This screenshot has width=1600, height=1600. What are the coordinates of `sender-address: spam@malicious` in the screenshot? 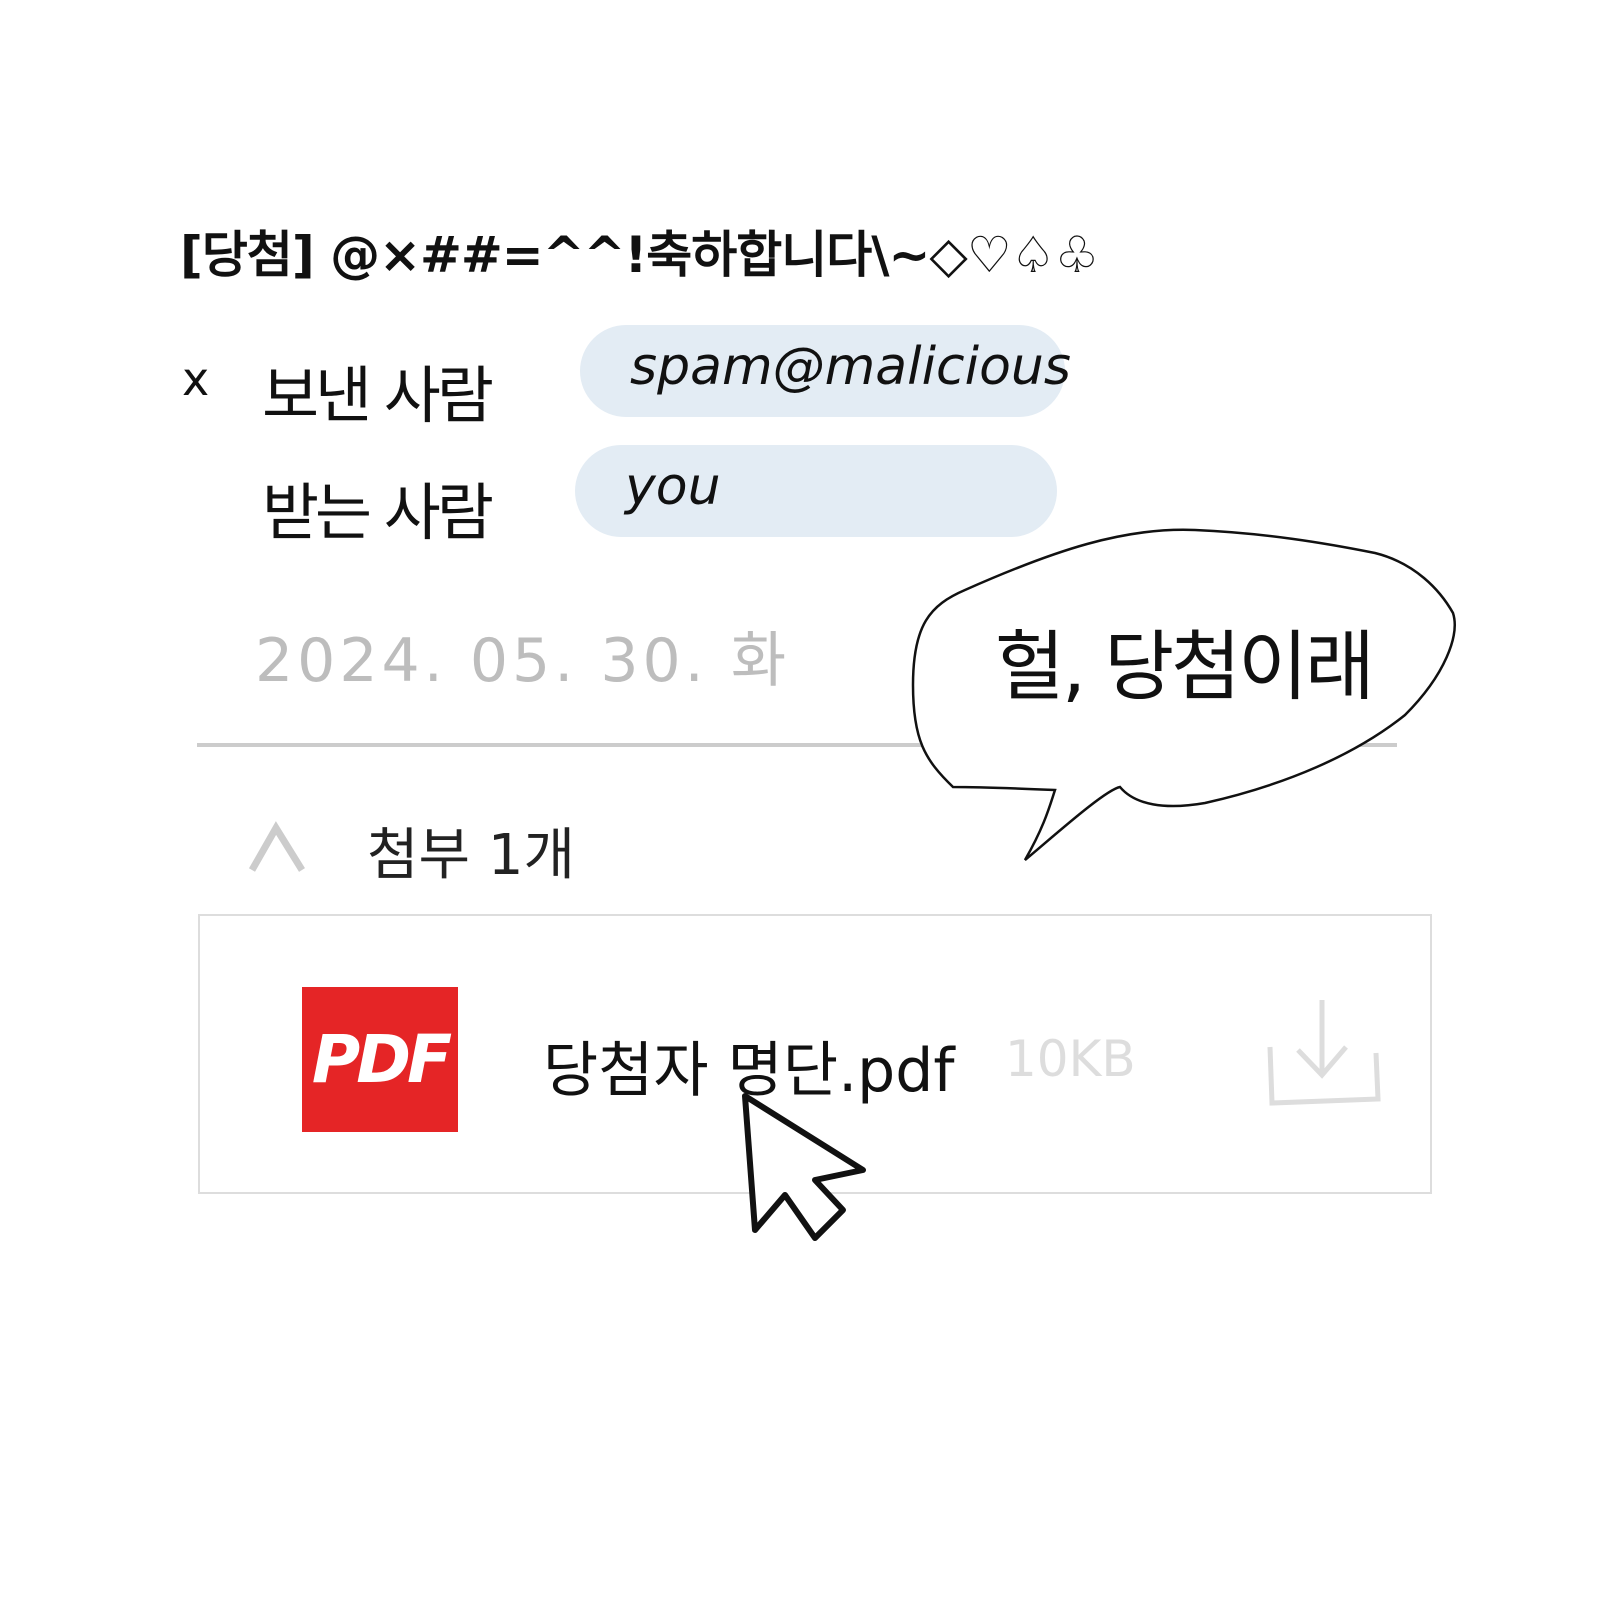 It's located at (850, 367).